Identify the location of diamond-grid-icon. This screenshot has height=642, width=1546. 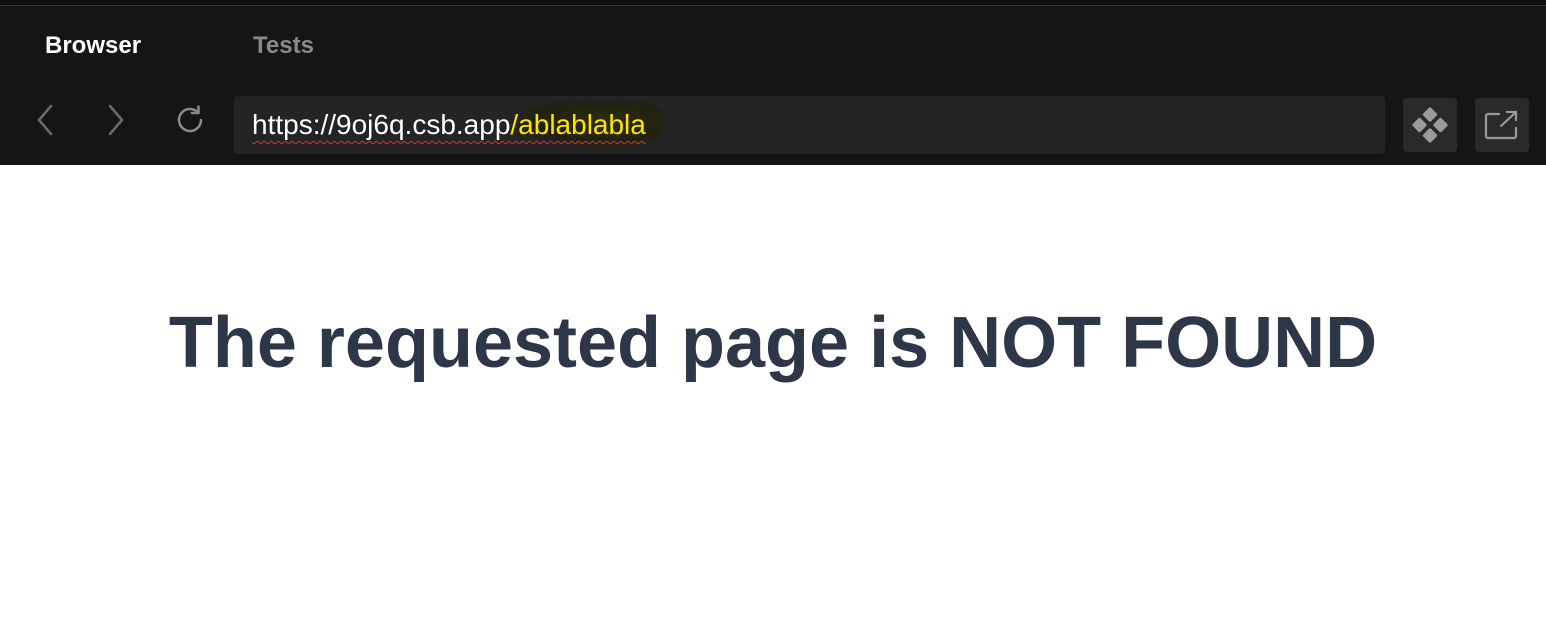
(1430, 125).